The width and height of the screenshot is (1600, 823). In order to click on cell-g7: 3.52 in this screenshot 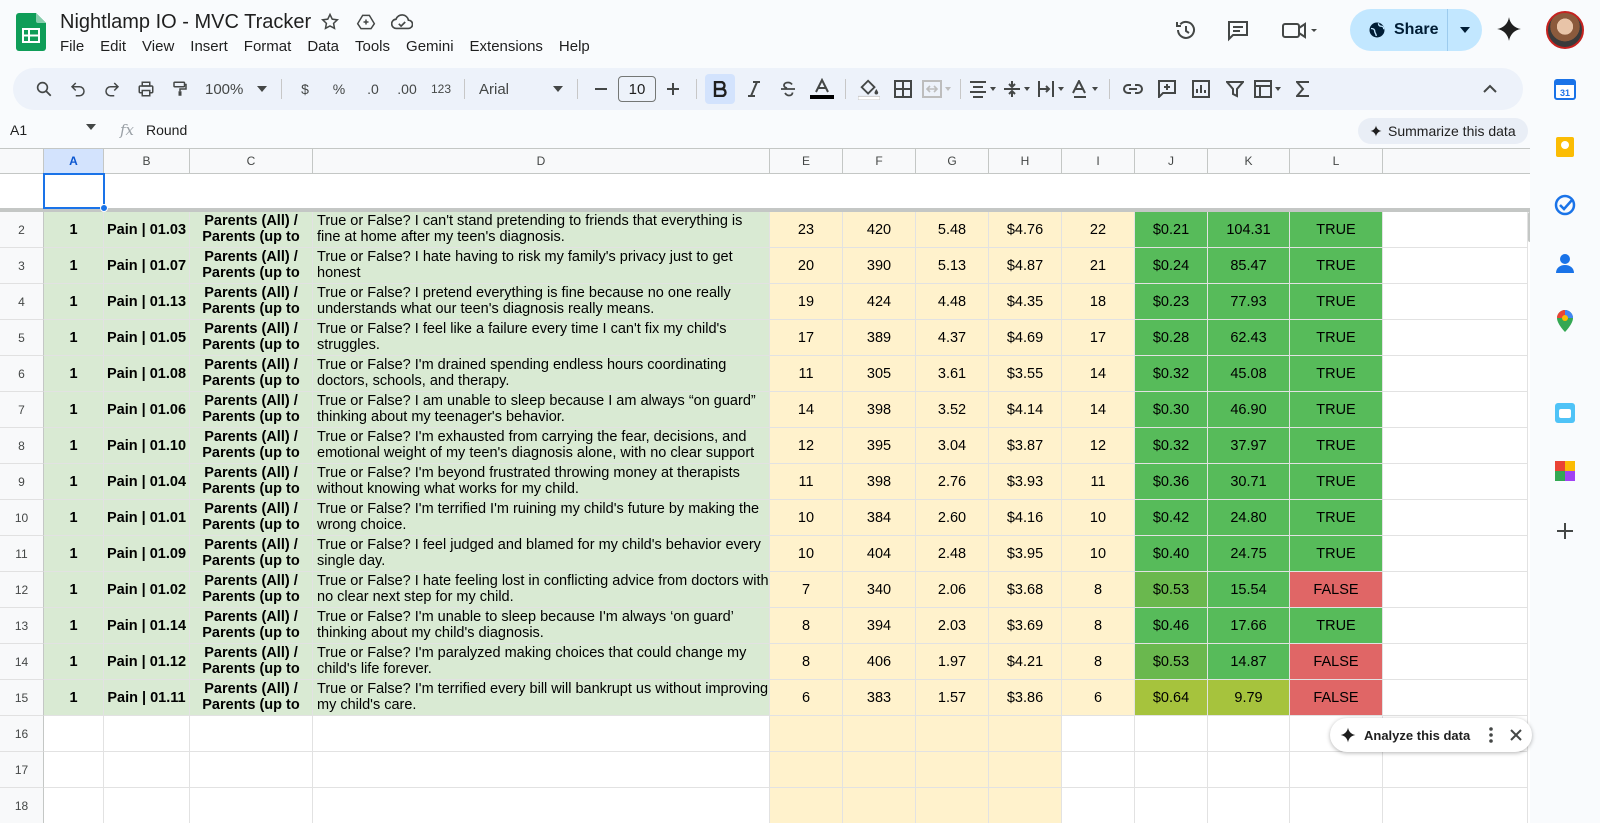, I will do `click(952, 410)`.